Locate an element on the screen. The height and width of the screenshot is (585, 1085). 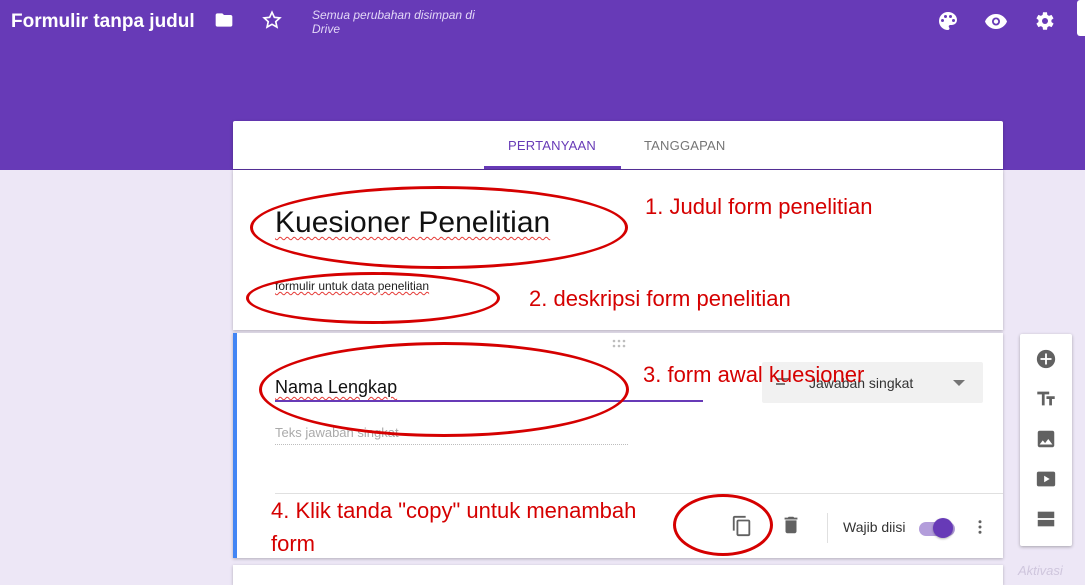
annotation-4-line1: 4. Klik tanda "copy" untuk menambah is located at coordinates (454, 510).